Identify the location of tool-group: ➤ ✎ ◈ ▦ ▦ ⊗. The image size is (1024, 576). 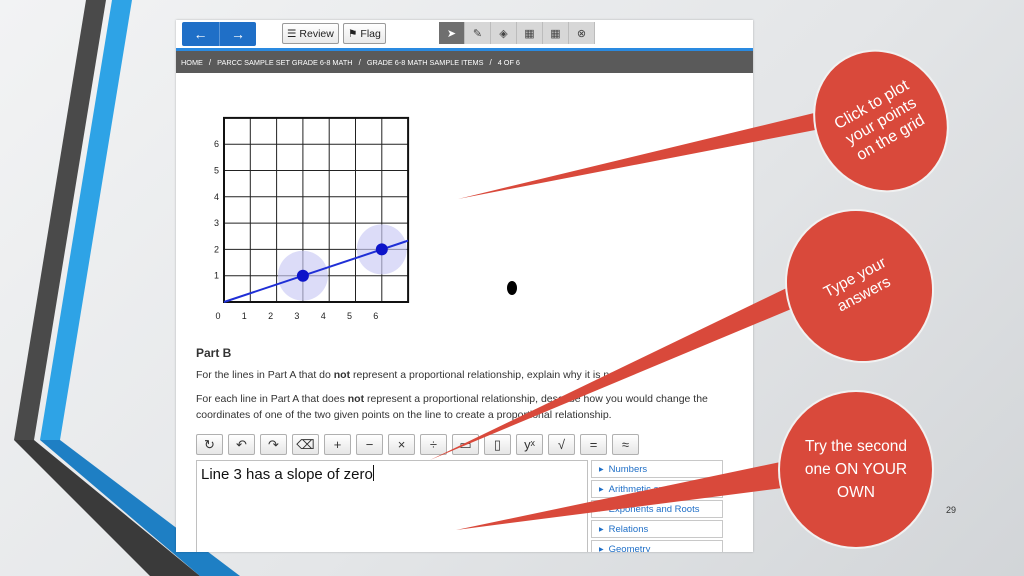
(517, 33).